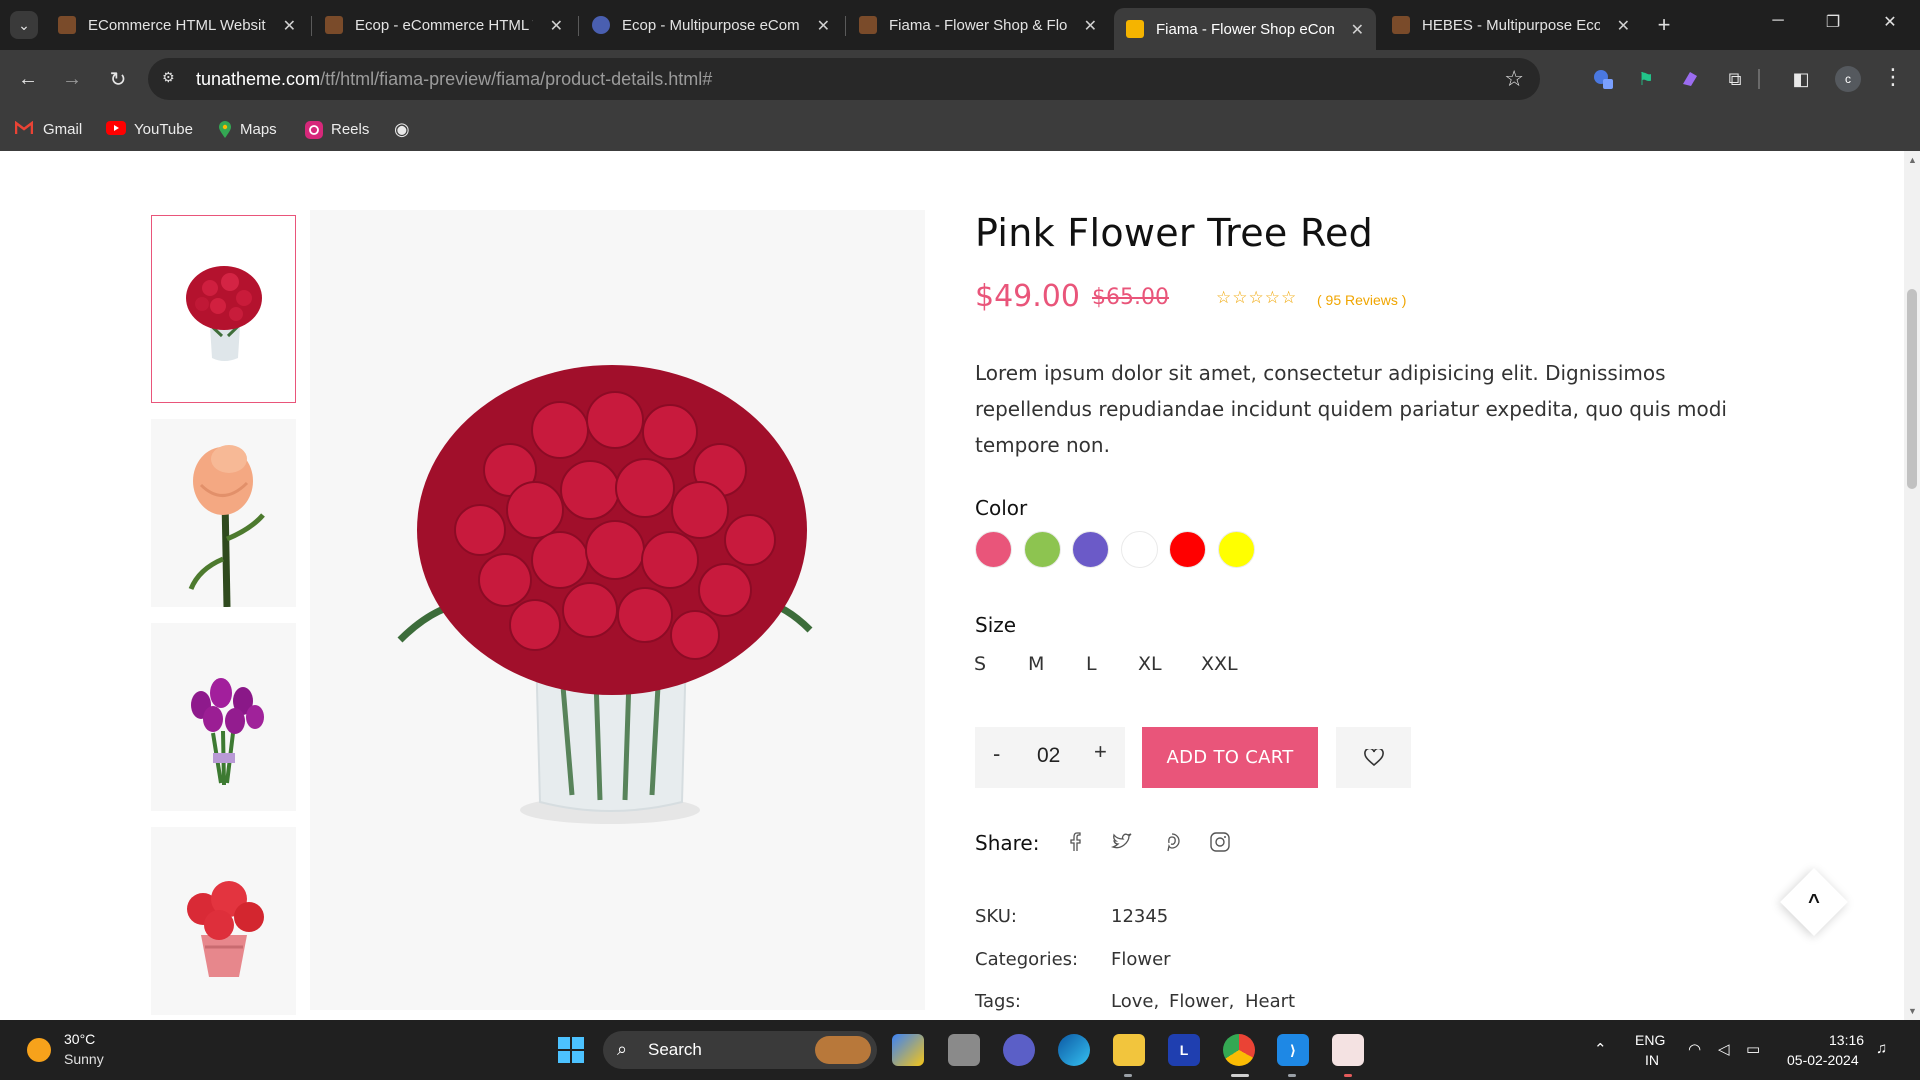 This screenshot has height=1080, width=1920. Describe the element at coordinates (172, 79) in the screenshot. I see `site-info-icon: ⚙` at that location.